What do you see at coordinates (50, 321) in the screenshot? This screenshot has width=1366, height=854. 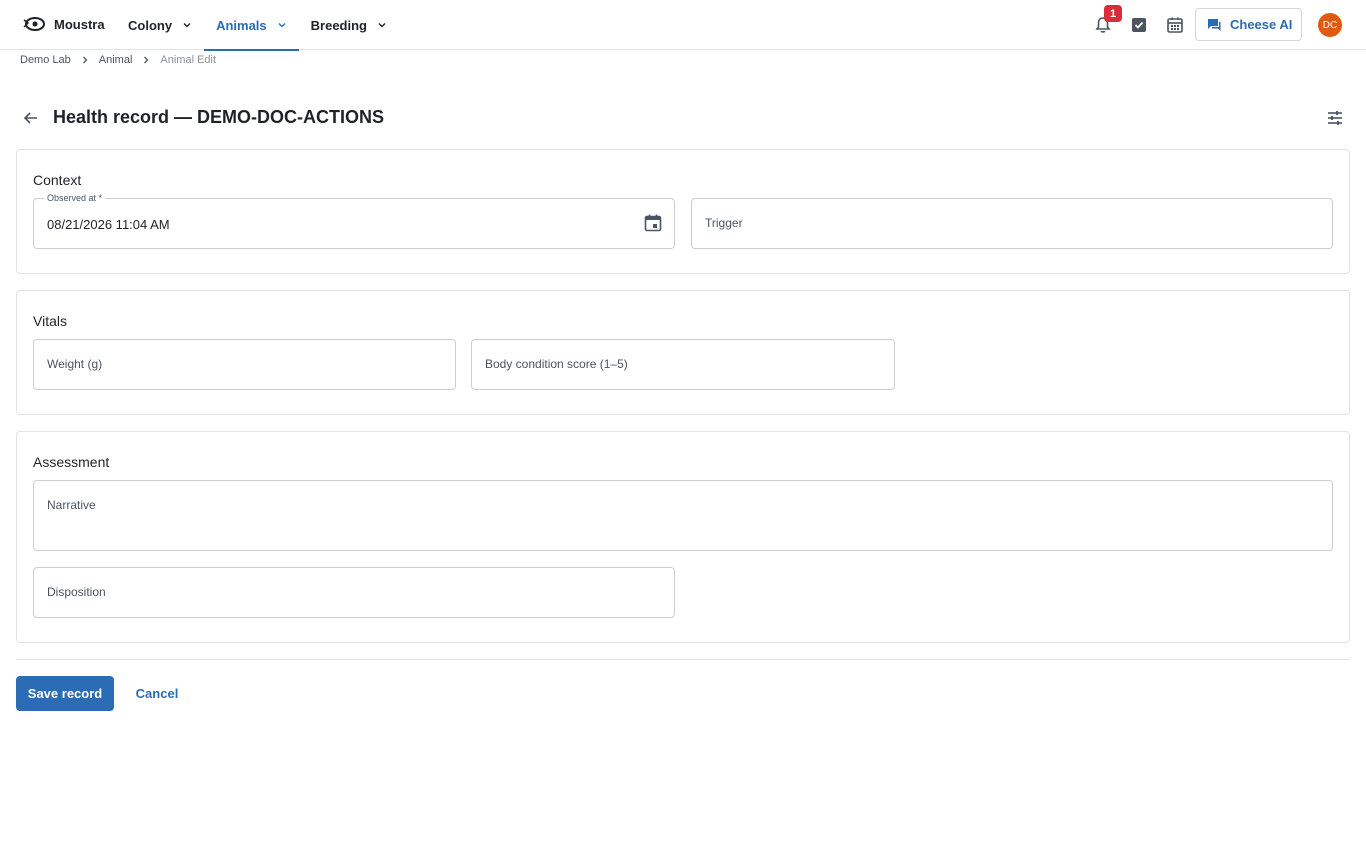 I see `vitals-title: Vitals` at bounding box center [50, 321].